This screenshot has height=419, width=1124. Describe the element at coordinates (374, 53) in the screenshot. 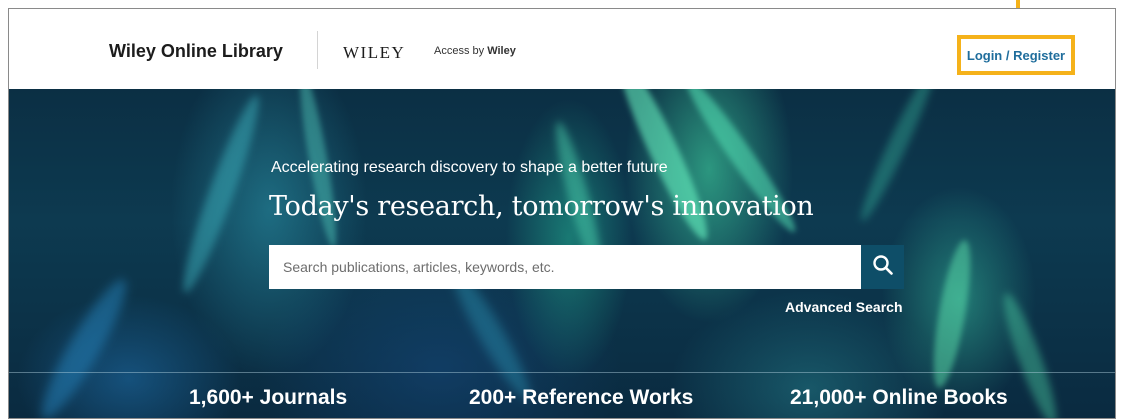

I see `wiley-logo: WILEY` at that location.